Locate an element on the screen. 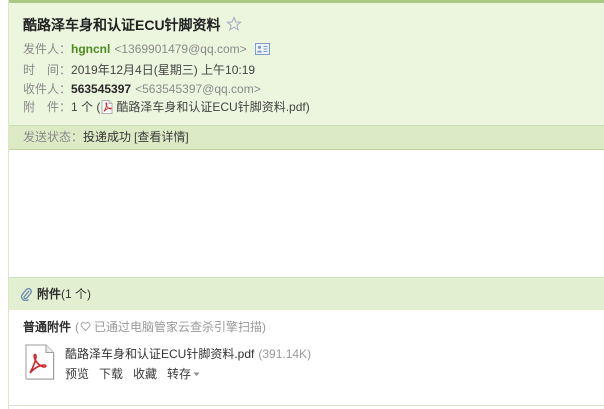  time-row: 时 间：2019年12月4日(星期三) 上午10:19 is located at coordinates (139, 70).